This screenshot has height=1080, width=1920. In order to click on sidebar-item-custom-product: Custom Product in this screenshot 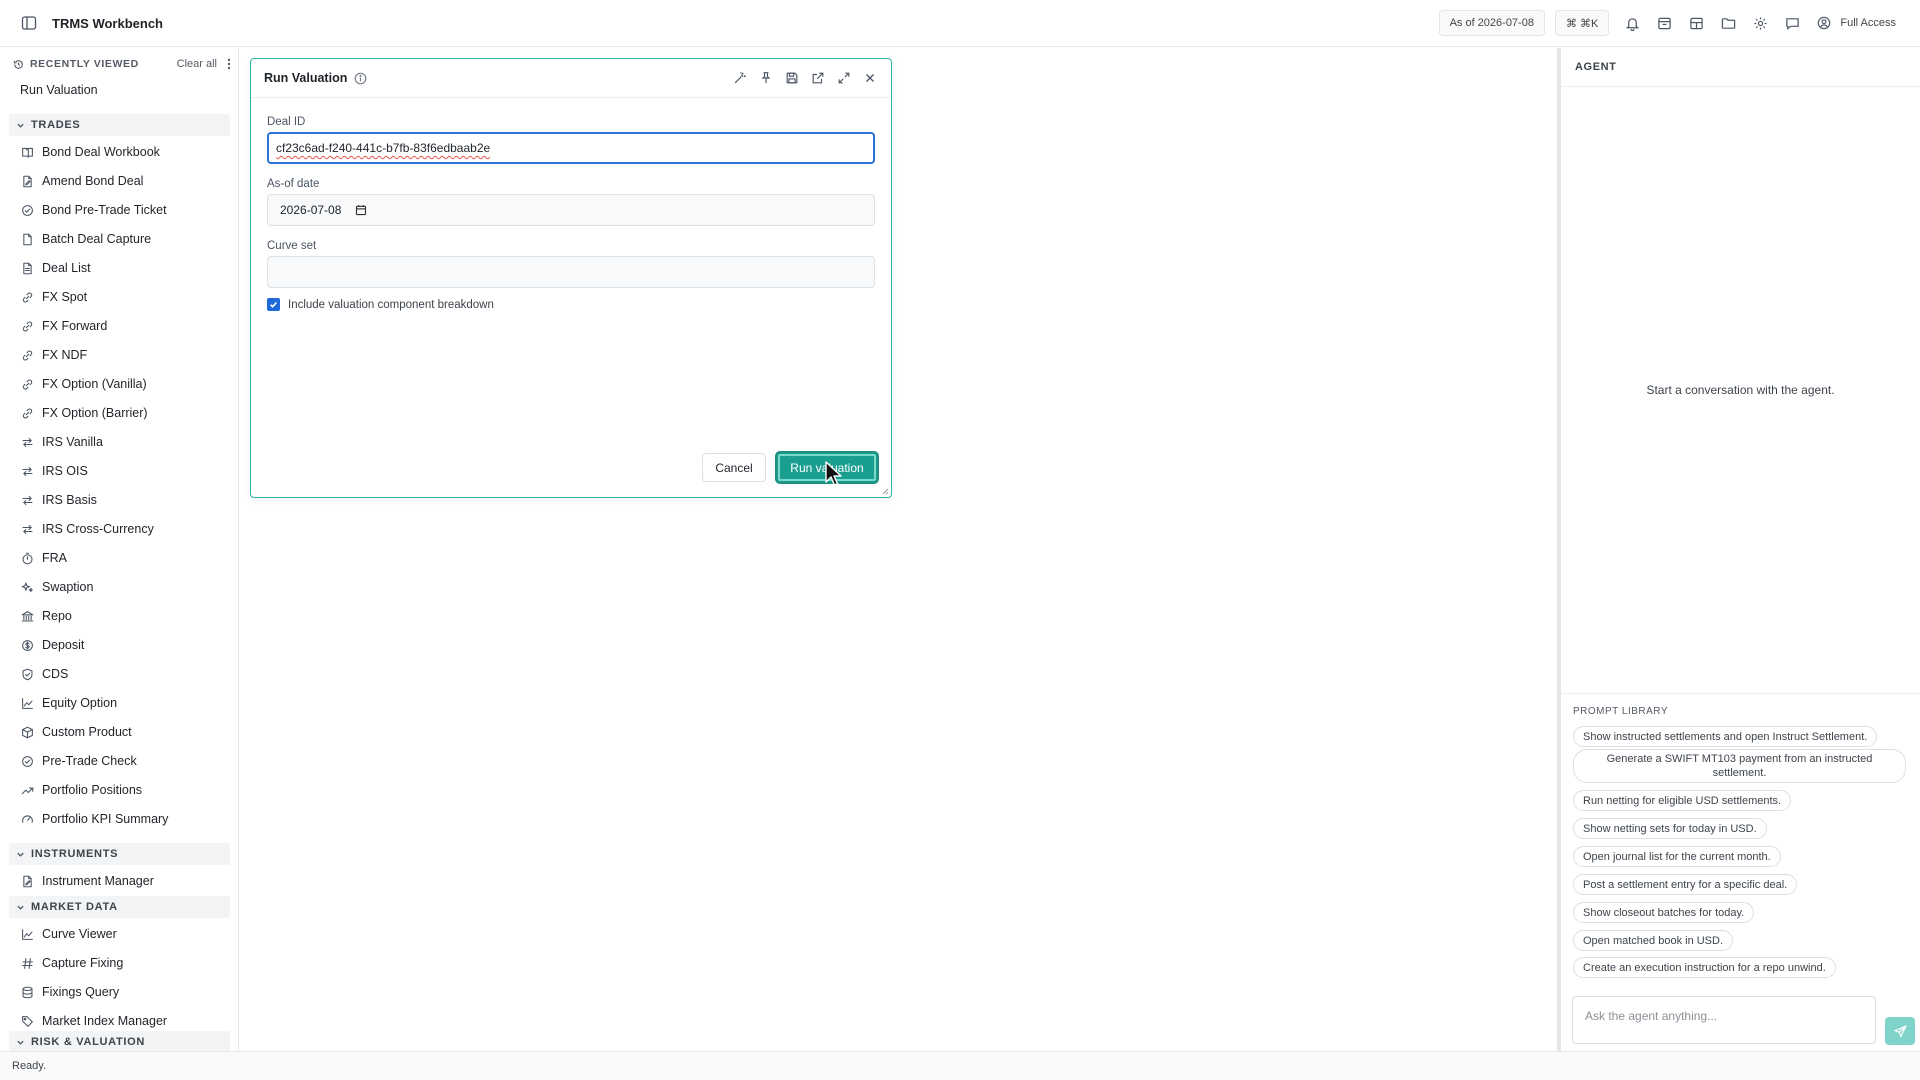, I will do `click(76, 732)`.